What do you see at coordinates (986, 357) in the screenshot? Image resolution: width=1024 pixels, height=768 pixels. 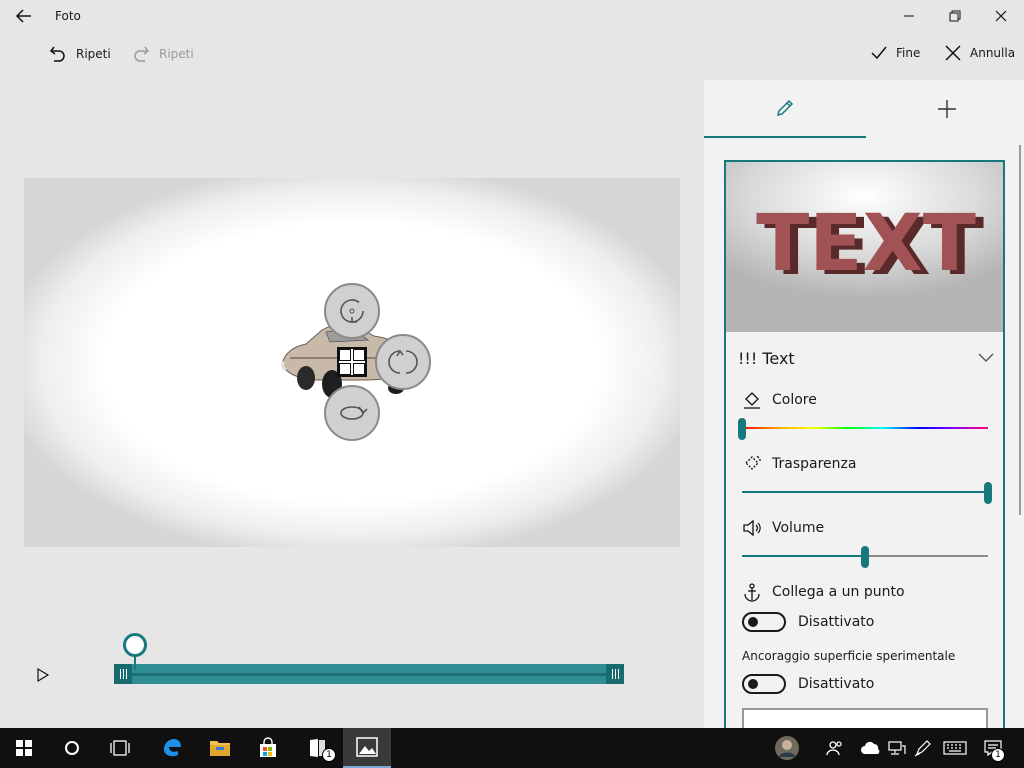 I see `chevron-down-icon` at bounding box center [986, 357].